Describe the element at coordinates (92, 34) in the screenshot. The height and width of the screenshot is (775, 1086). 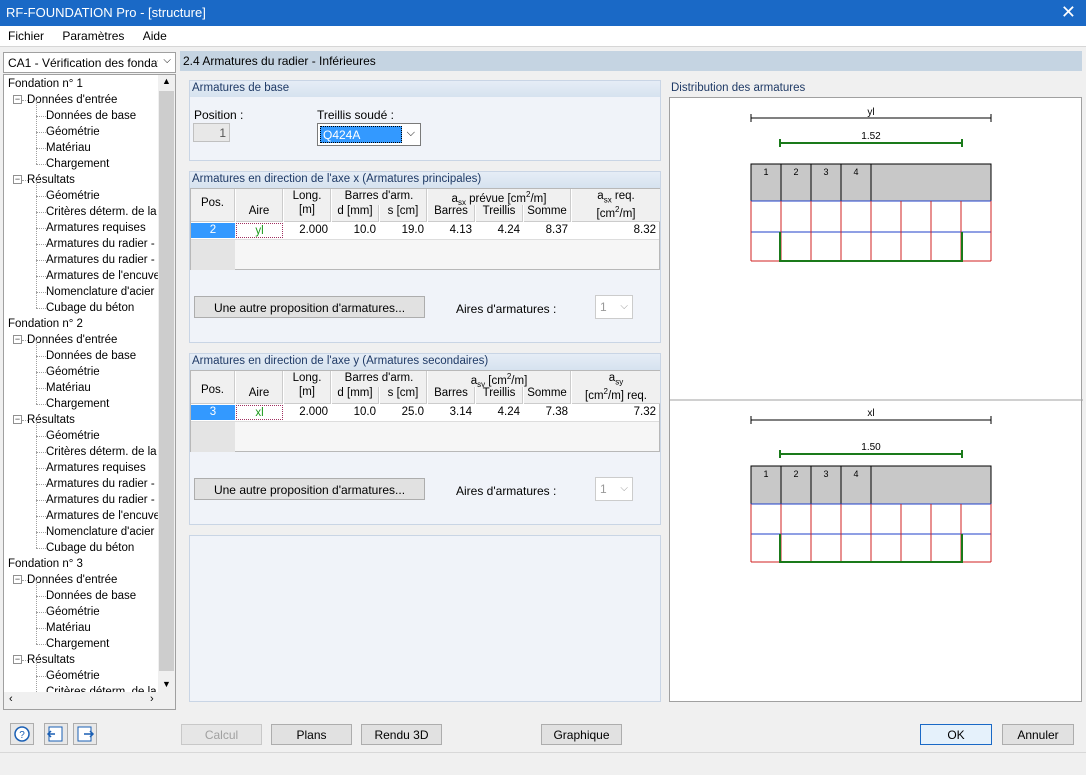
I see `menu-parametres: Paramètres` at that location.